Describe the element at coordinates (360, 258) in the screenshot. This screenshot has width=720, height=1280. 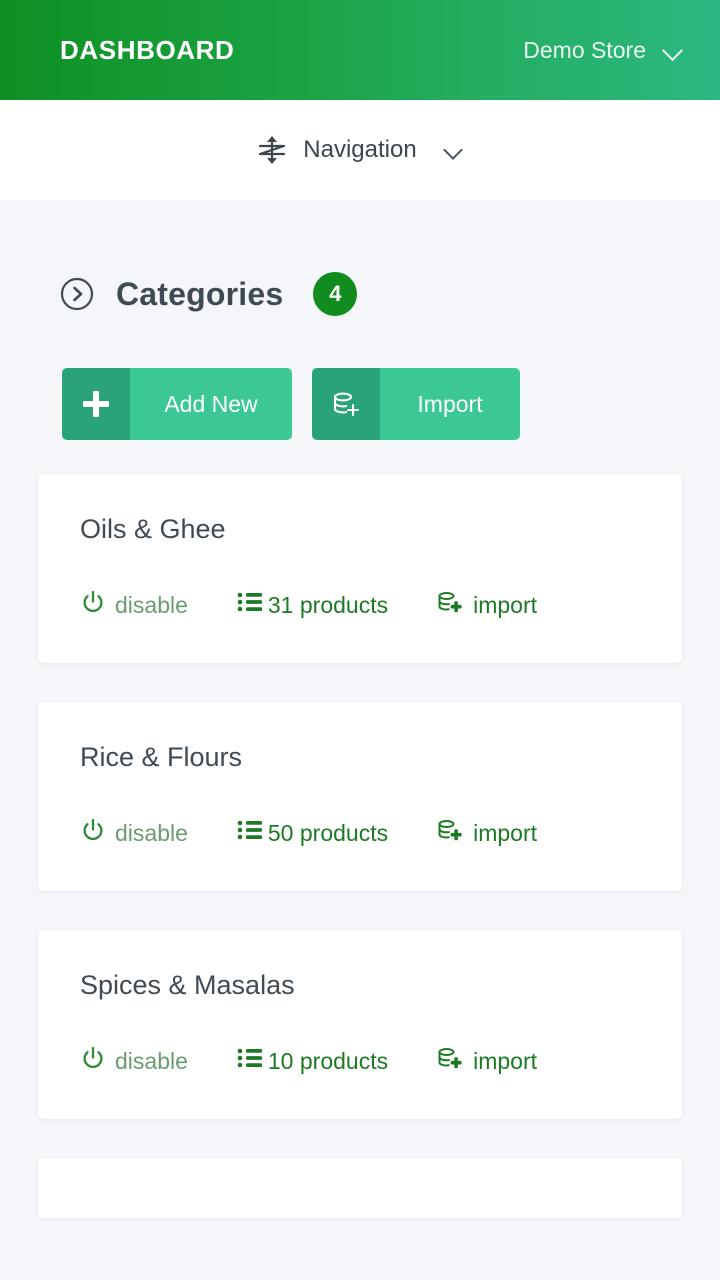
I see `categories-section-header: Categories 4` at that location.